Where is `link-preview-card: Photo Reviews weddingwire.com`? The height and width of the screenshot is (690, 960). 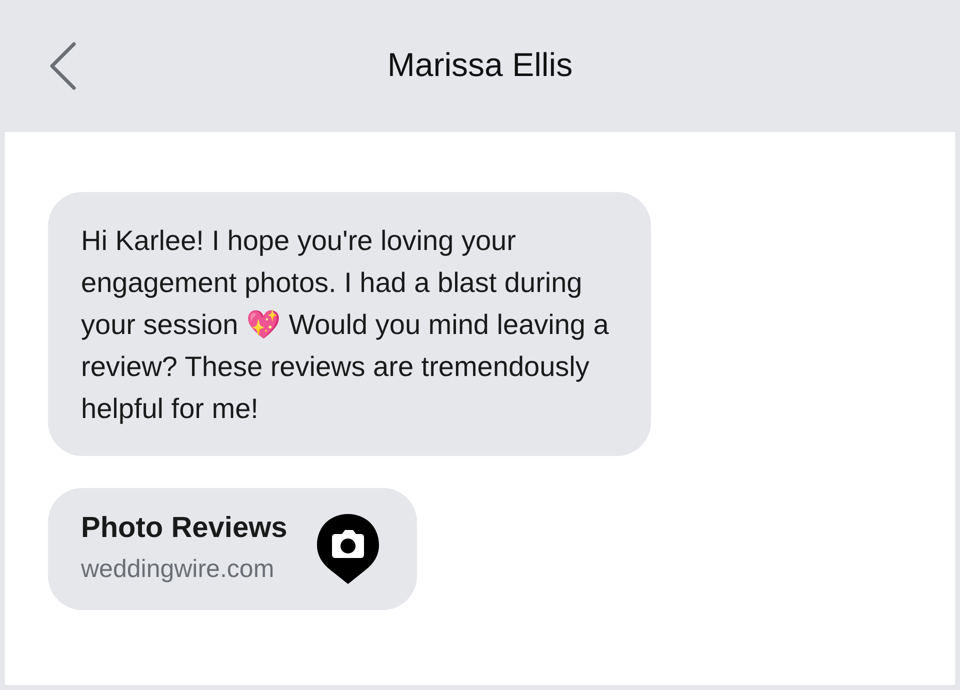 link-preview-card: Photo Reviews weddingwire.com is located at coordinates (233, 549).